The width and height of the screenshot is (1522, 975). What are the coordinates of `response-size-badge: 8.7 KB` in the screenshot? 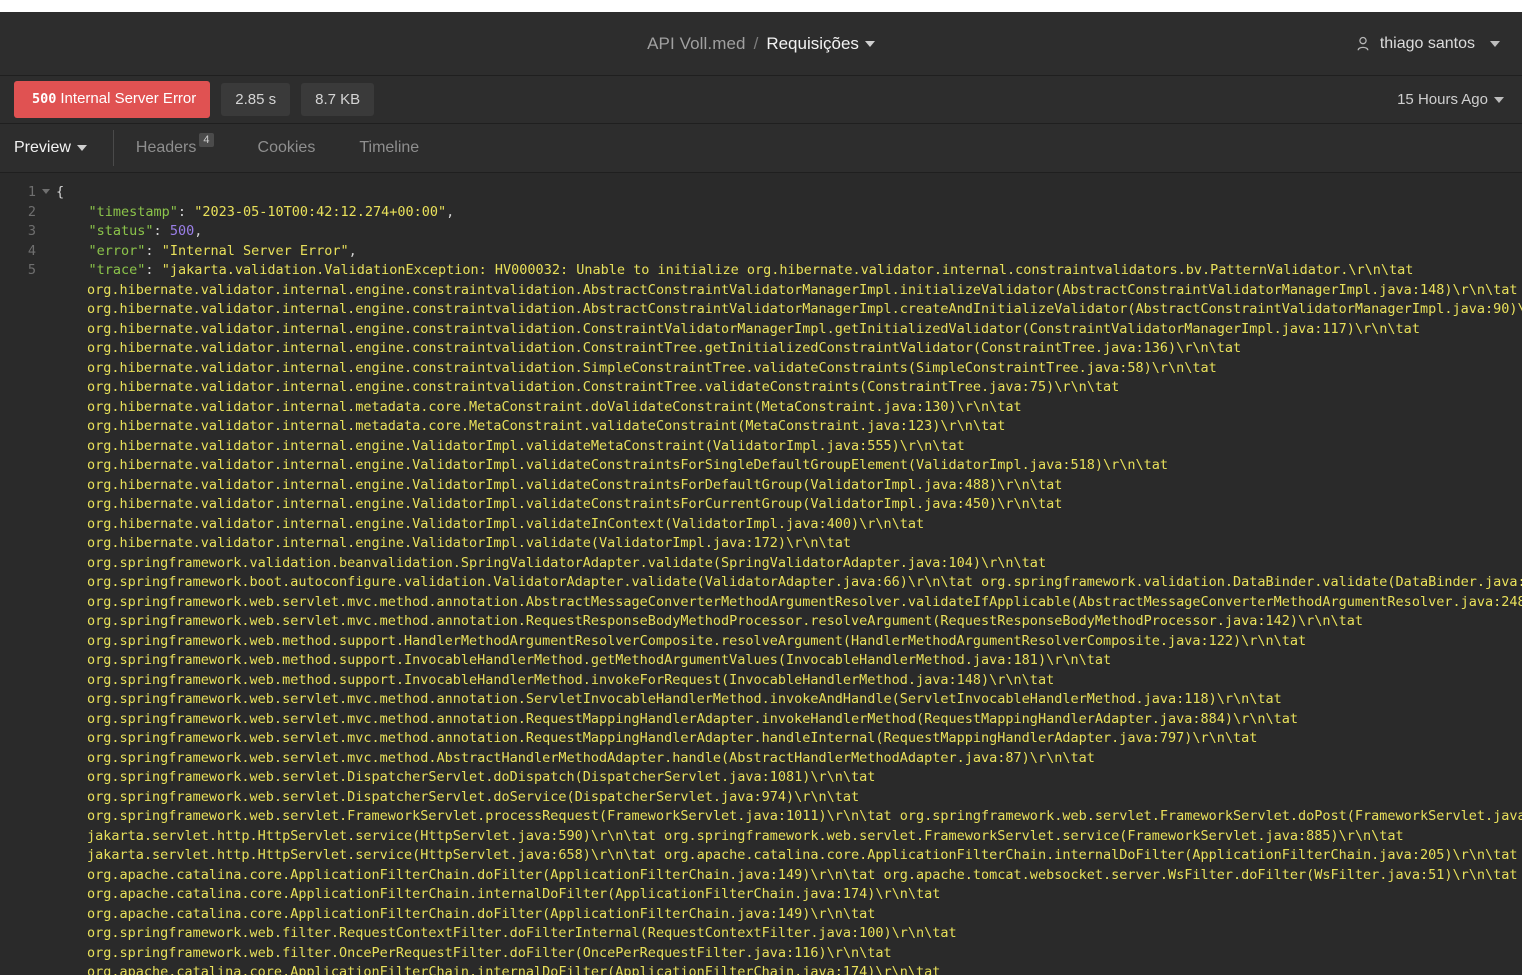 It's located at (338, 99).